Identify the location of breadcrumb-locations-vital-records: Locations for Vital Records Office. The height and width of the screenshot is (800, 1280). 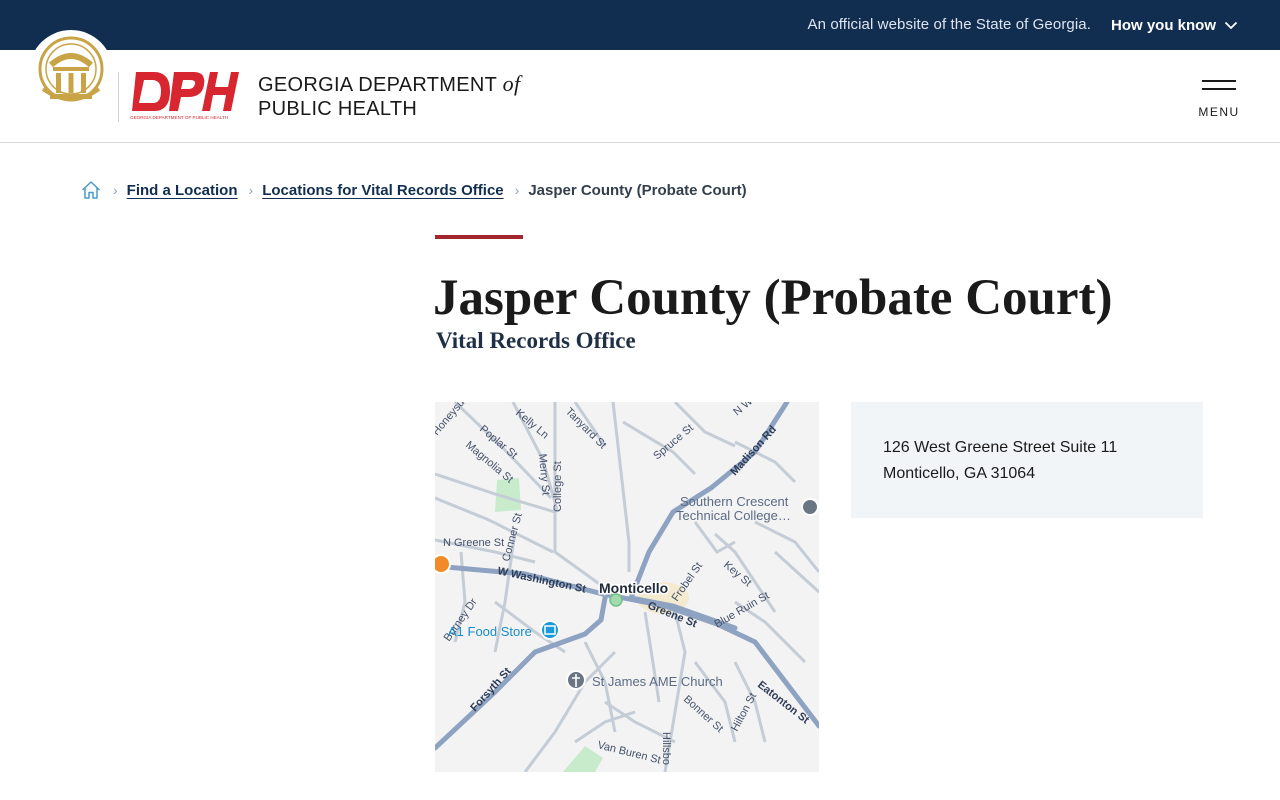
(382, 190).